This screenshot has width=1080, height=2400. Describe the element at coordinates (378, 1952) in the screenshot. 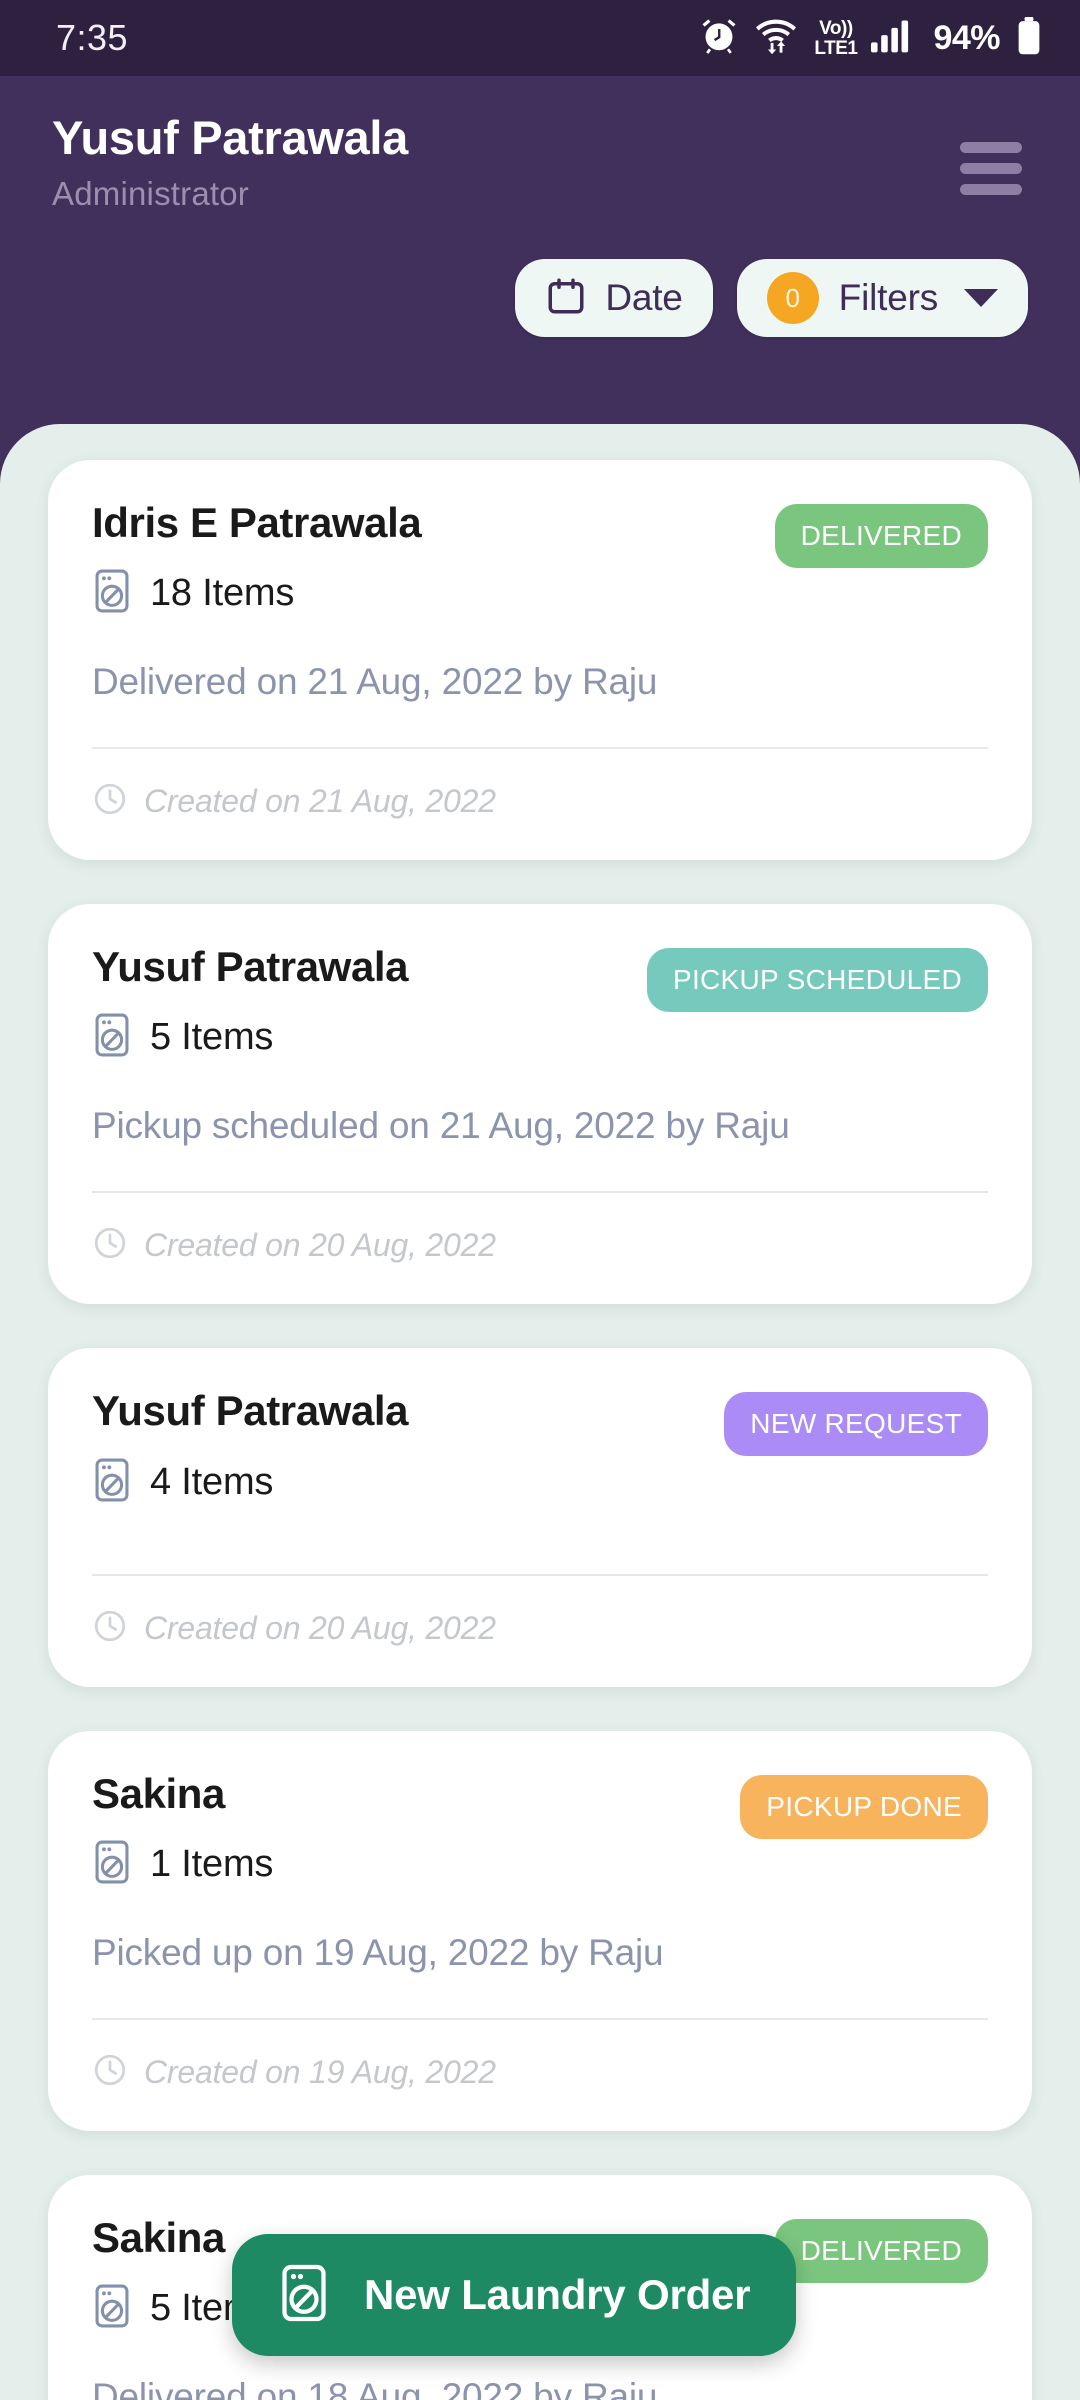

I see `order-status-line: Picked up on 19 Aug, 2022 by Raju` at that location.